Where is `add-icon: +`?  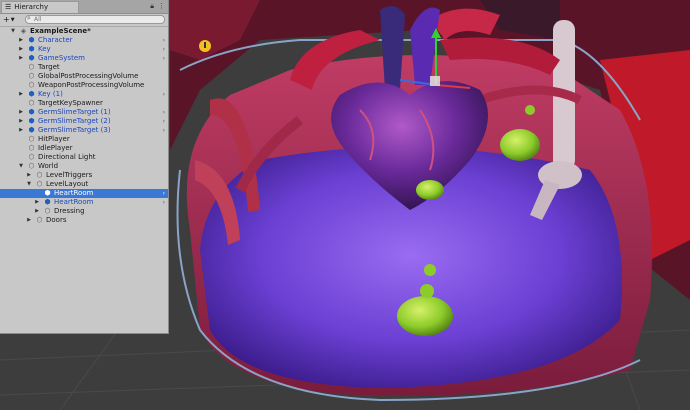
add-icon: + is located at coordinates (6, 19).